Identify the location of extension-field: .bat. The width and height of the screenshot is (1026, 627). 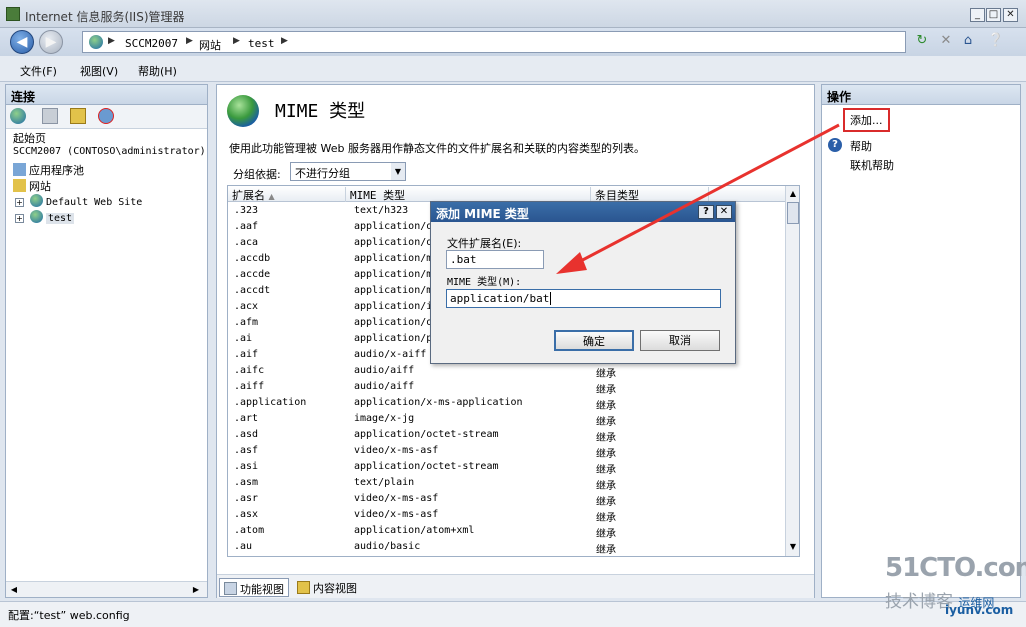
(495, 259).